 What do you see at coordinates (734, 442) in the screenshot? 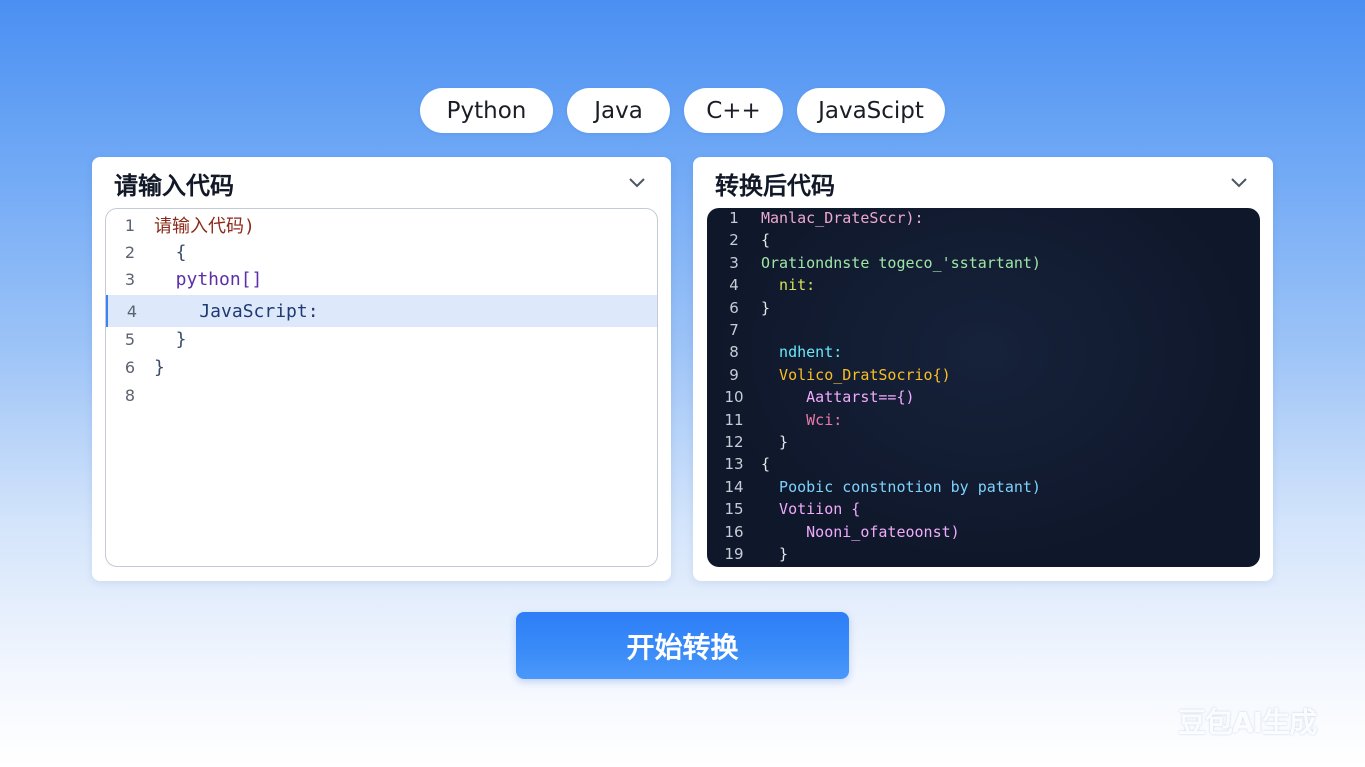
I see `line-number: 12` at bounding box center [734, 442].